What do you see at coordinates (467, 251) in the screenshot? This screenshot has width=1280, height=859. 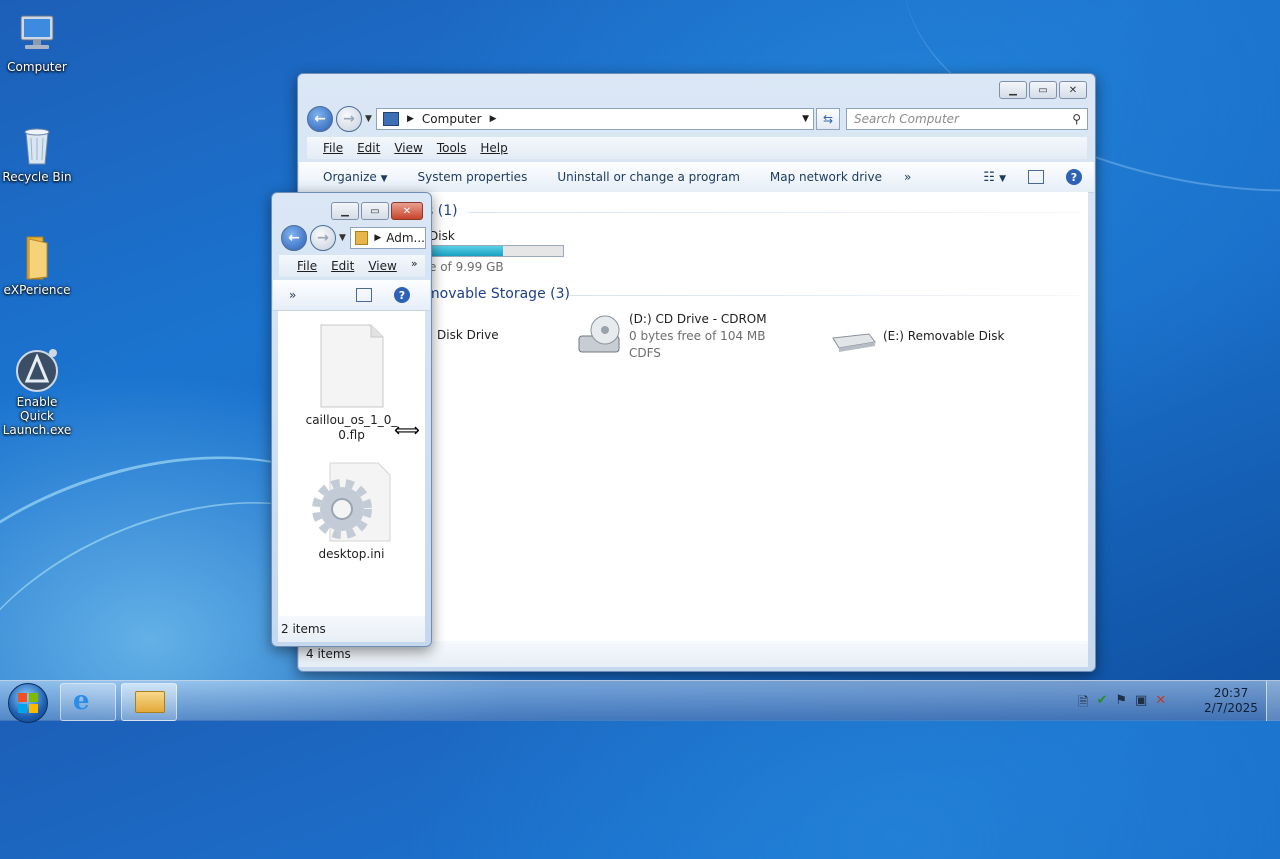 I see `disk-usage-fill` at bounding box center [467, 251].